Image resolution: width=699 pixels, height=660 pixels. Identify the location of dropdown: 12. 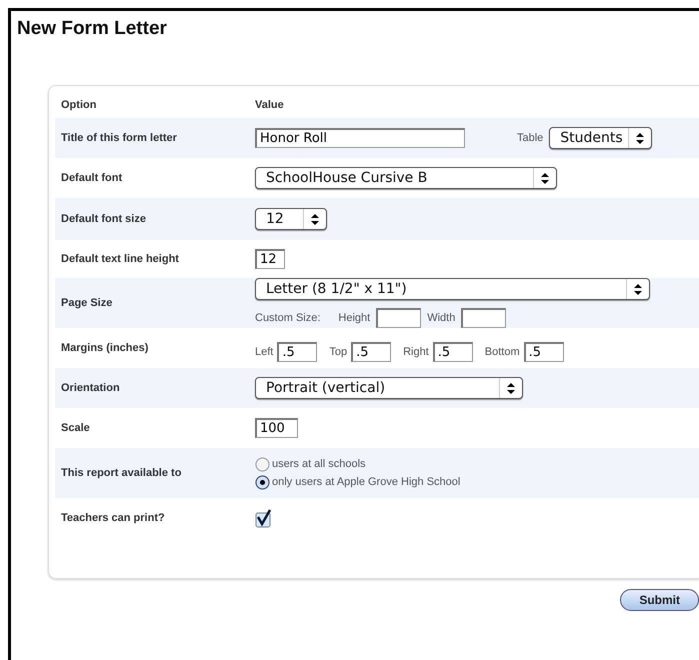
(291, 219).